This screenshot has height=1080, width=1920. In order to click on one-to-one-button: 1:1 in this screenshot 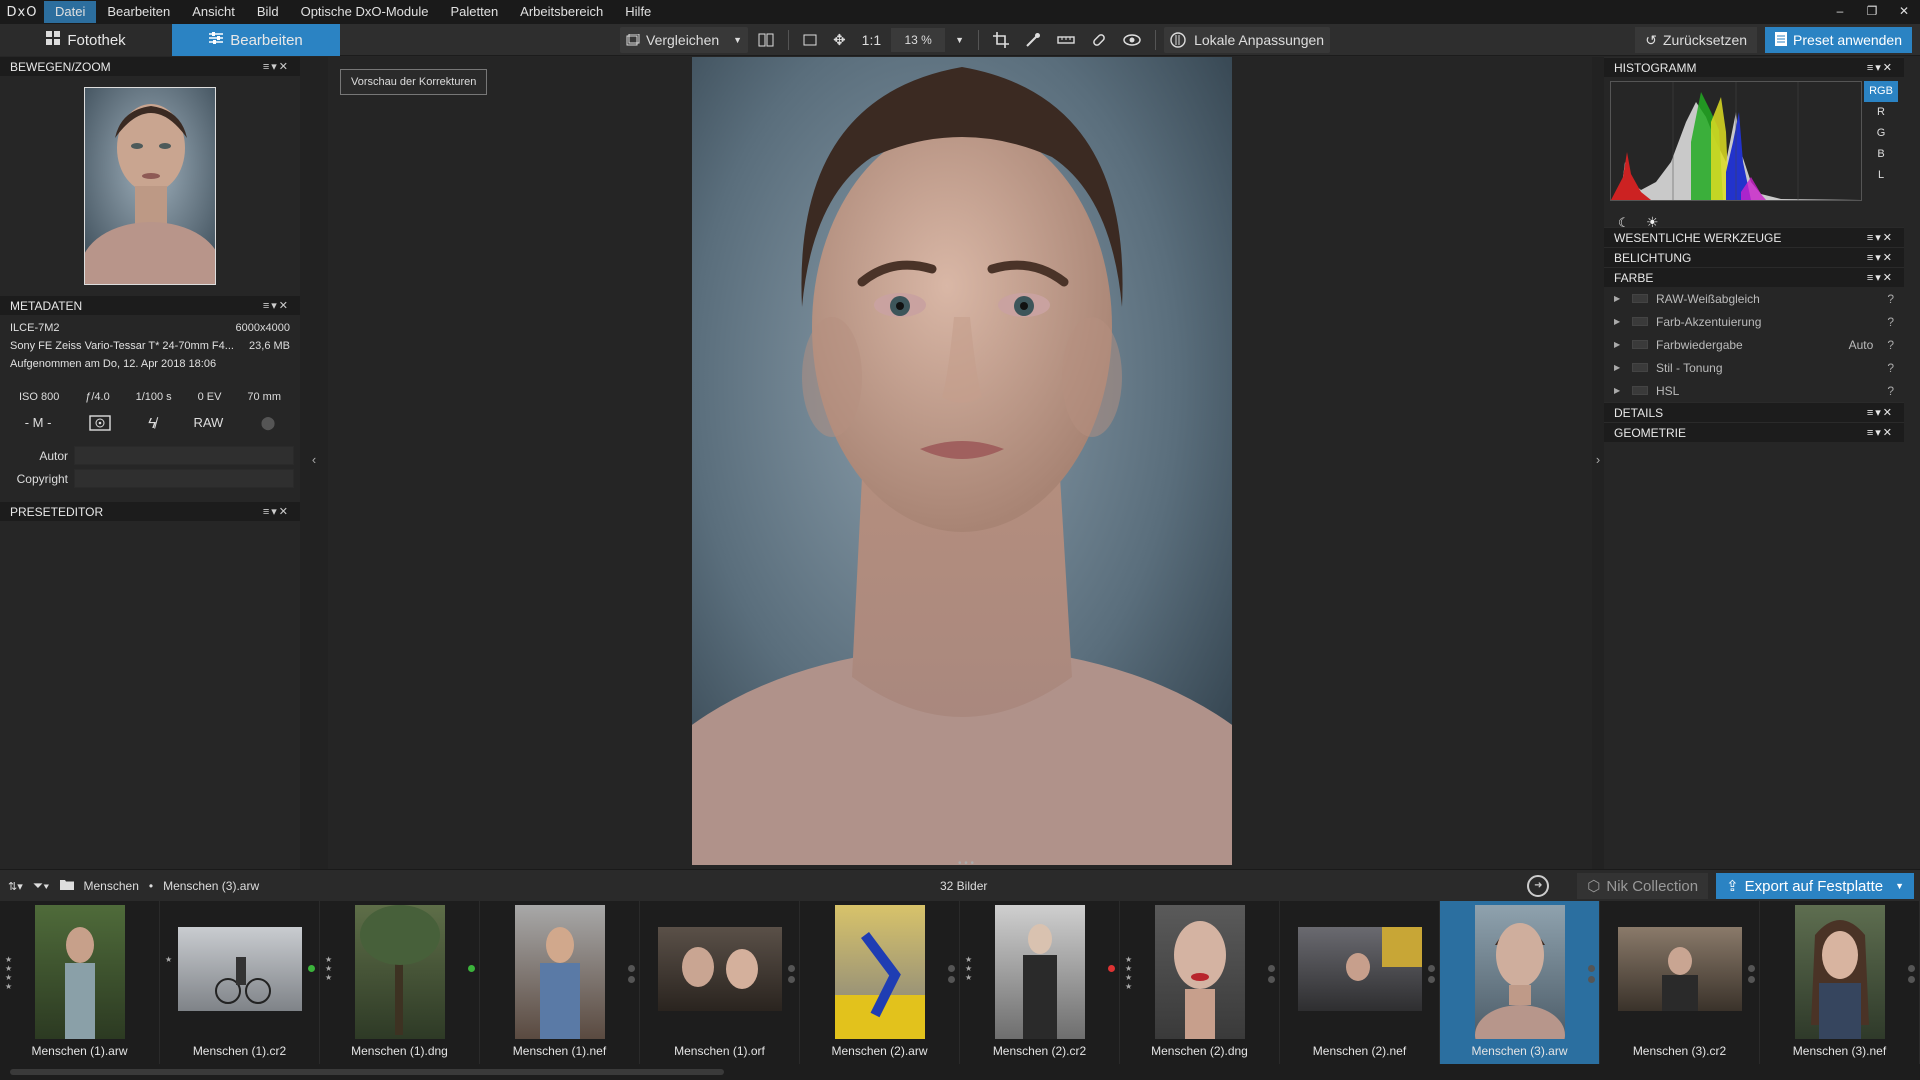, I will do `click(871, 40)`.